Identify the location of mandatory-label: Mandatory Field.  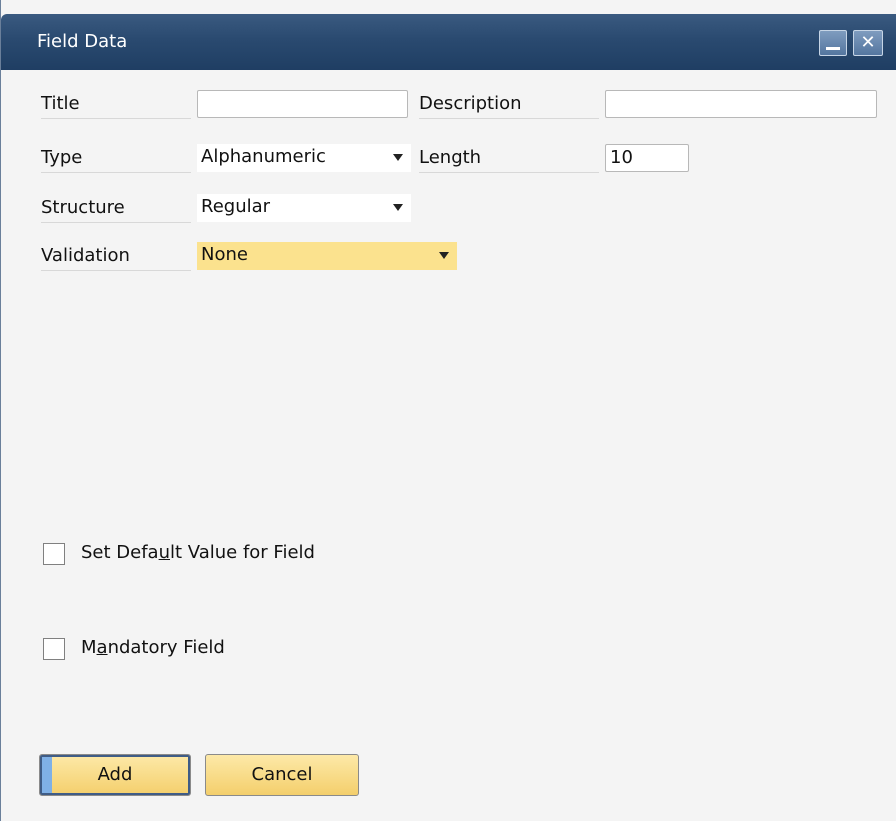
(153, 647).